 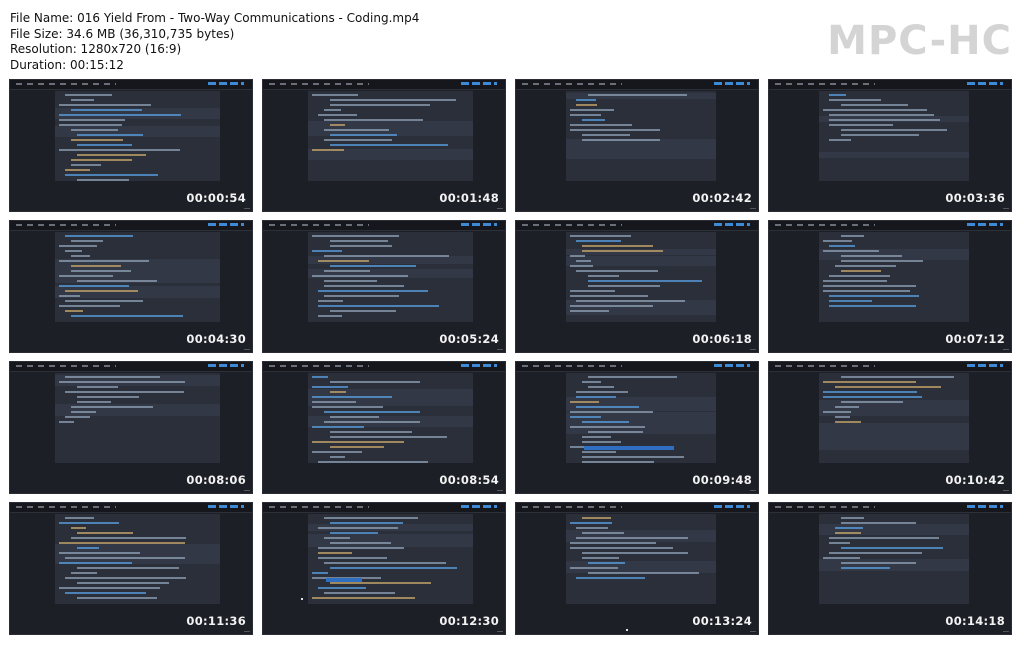 What do you see at coordinates (975, 339) in the screenshot?
I see `thumbnail-timestamp: 00:07:12` at bounding box center [975, 339].